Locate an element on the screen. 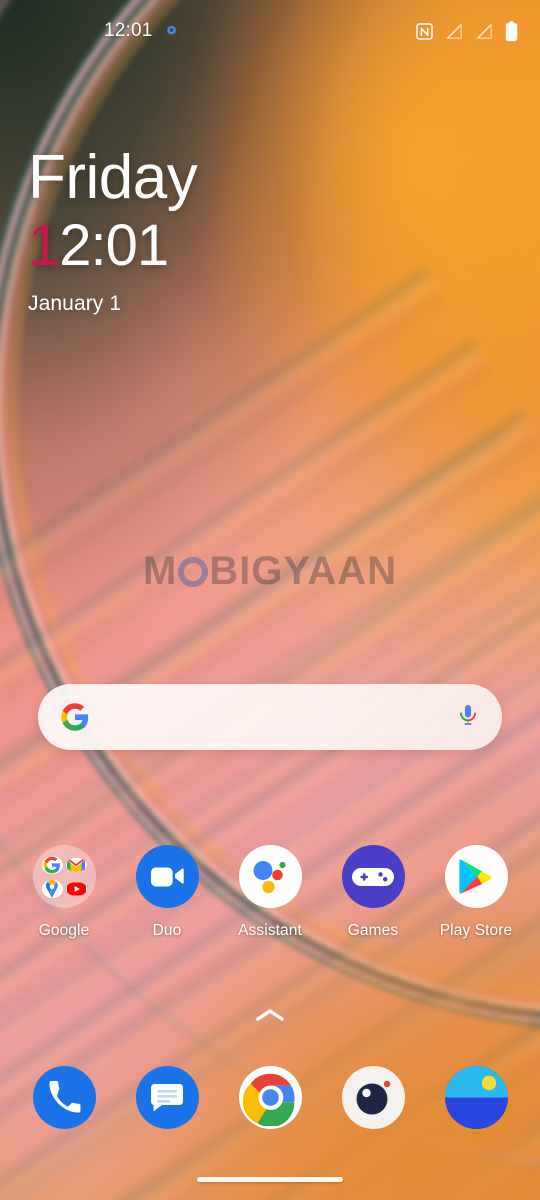  duo-icon is located at coordinates (167, 876).